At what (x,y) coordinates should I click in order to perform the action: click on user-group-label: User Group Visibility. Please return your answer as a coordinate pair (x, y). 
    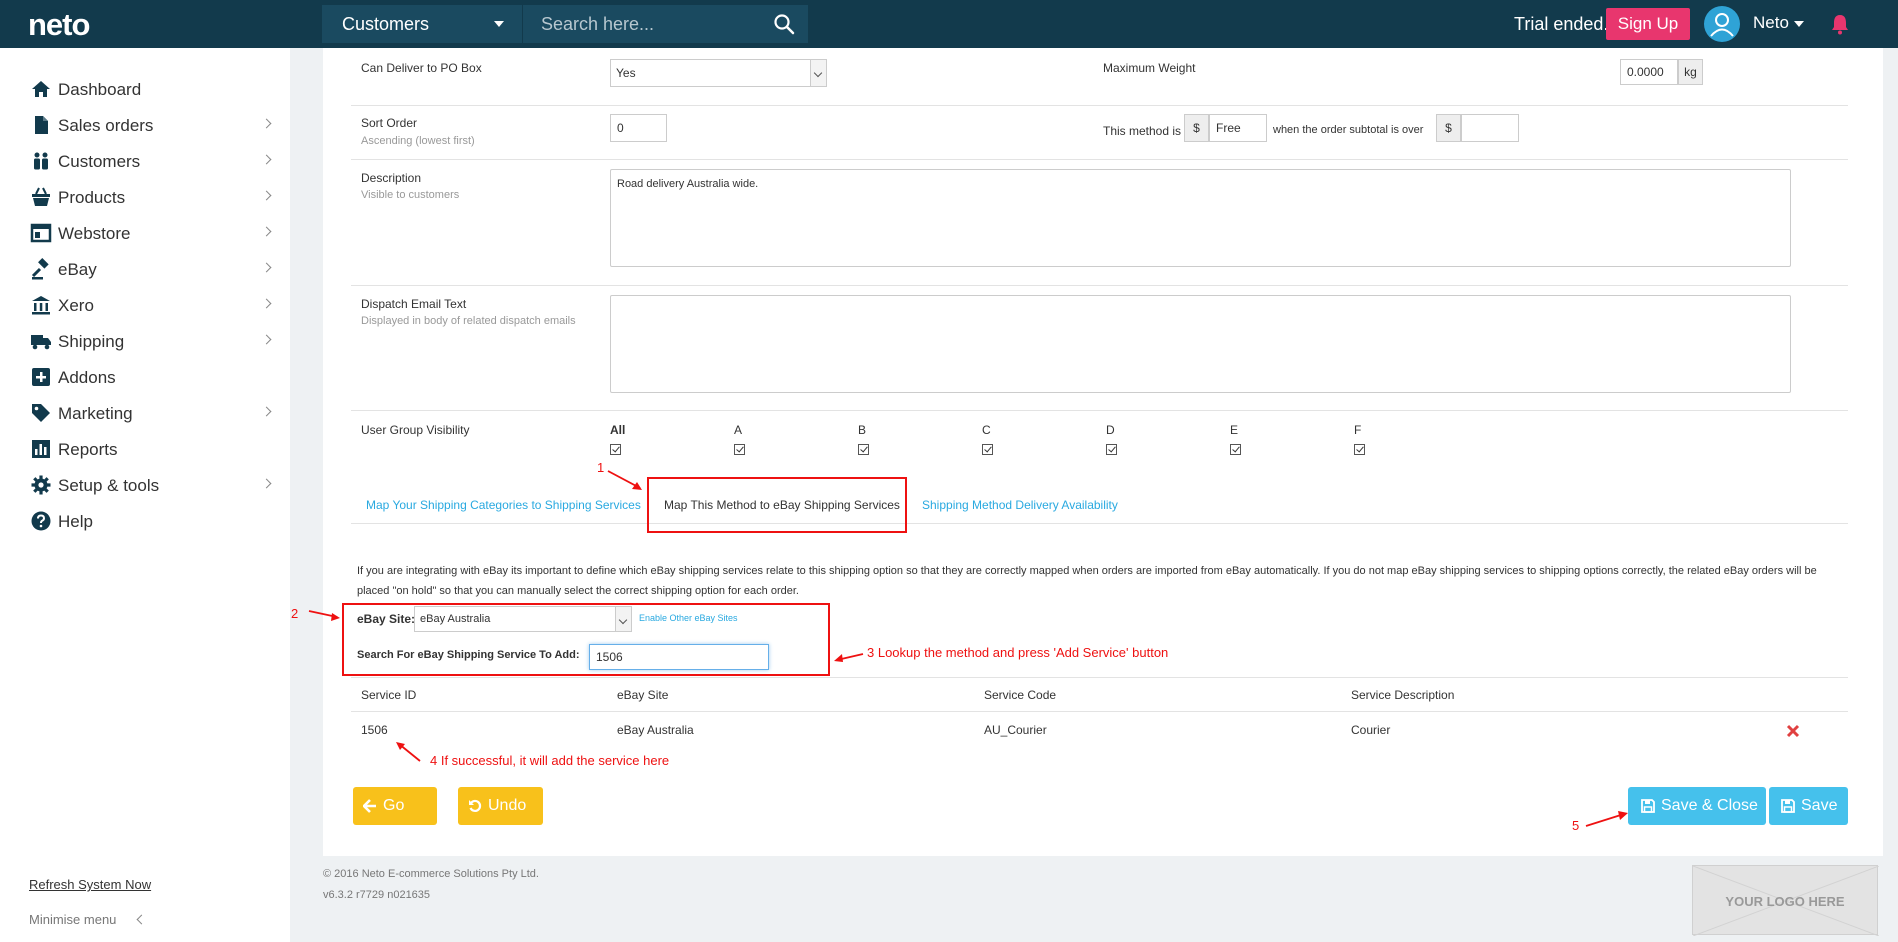
    Looking at the image, I should click on (415, 430).